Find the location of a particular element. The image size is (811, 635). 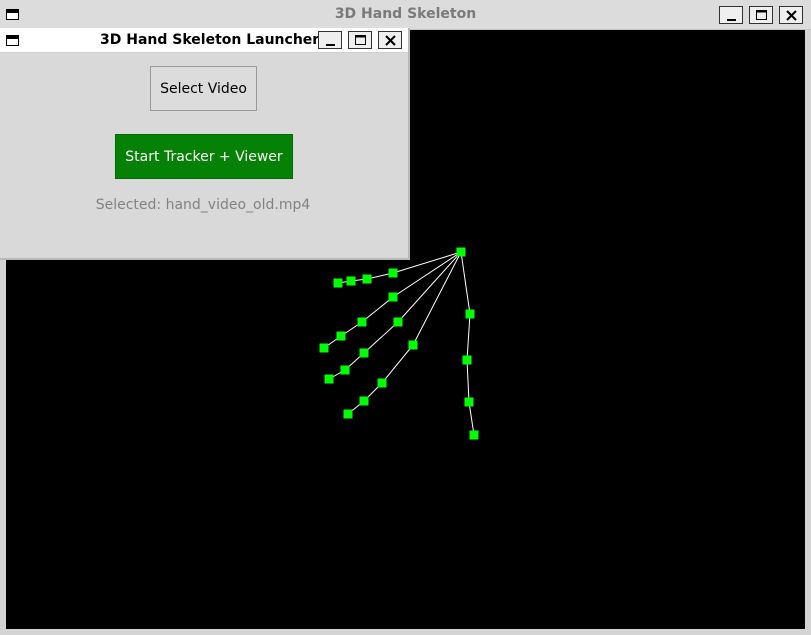

main-titlebar: 3D Hand Skeleton is located at coordinates (405, 15).